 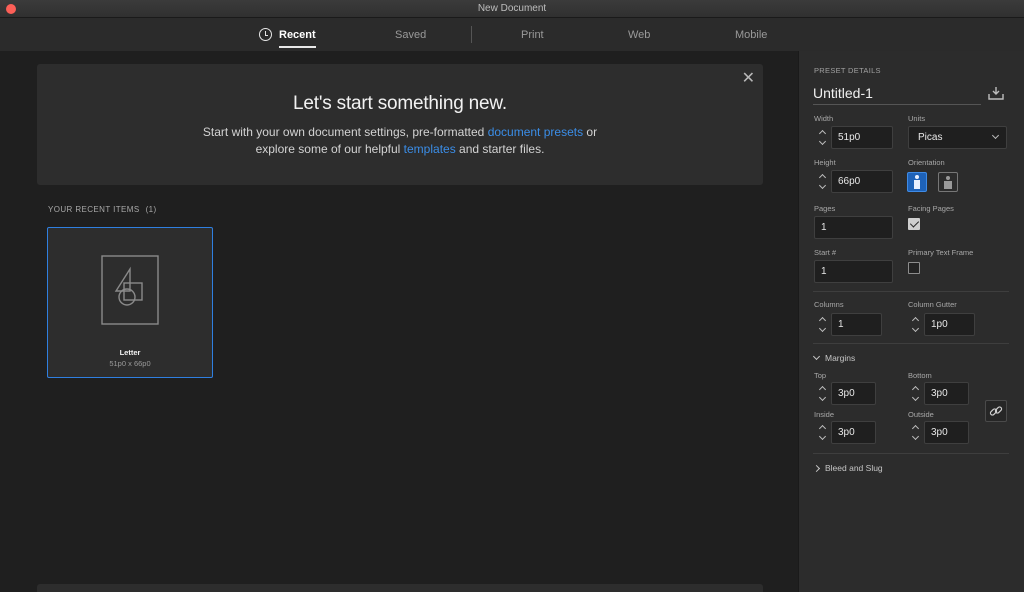 I want to click on tab-saved-label: Saved, so click(x=411, y=34).